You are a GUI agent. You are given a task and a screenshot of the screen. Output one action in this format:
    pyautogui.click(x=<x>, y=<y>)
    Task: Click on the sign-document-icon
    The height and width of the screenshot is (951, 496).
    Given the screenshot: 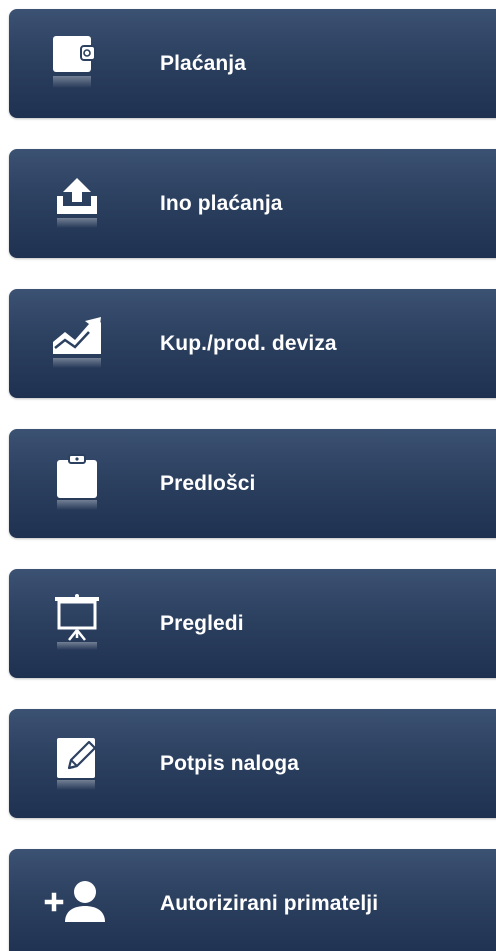 What is the action you would take?
    pyautogui.click(x=77, y=764)
    